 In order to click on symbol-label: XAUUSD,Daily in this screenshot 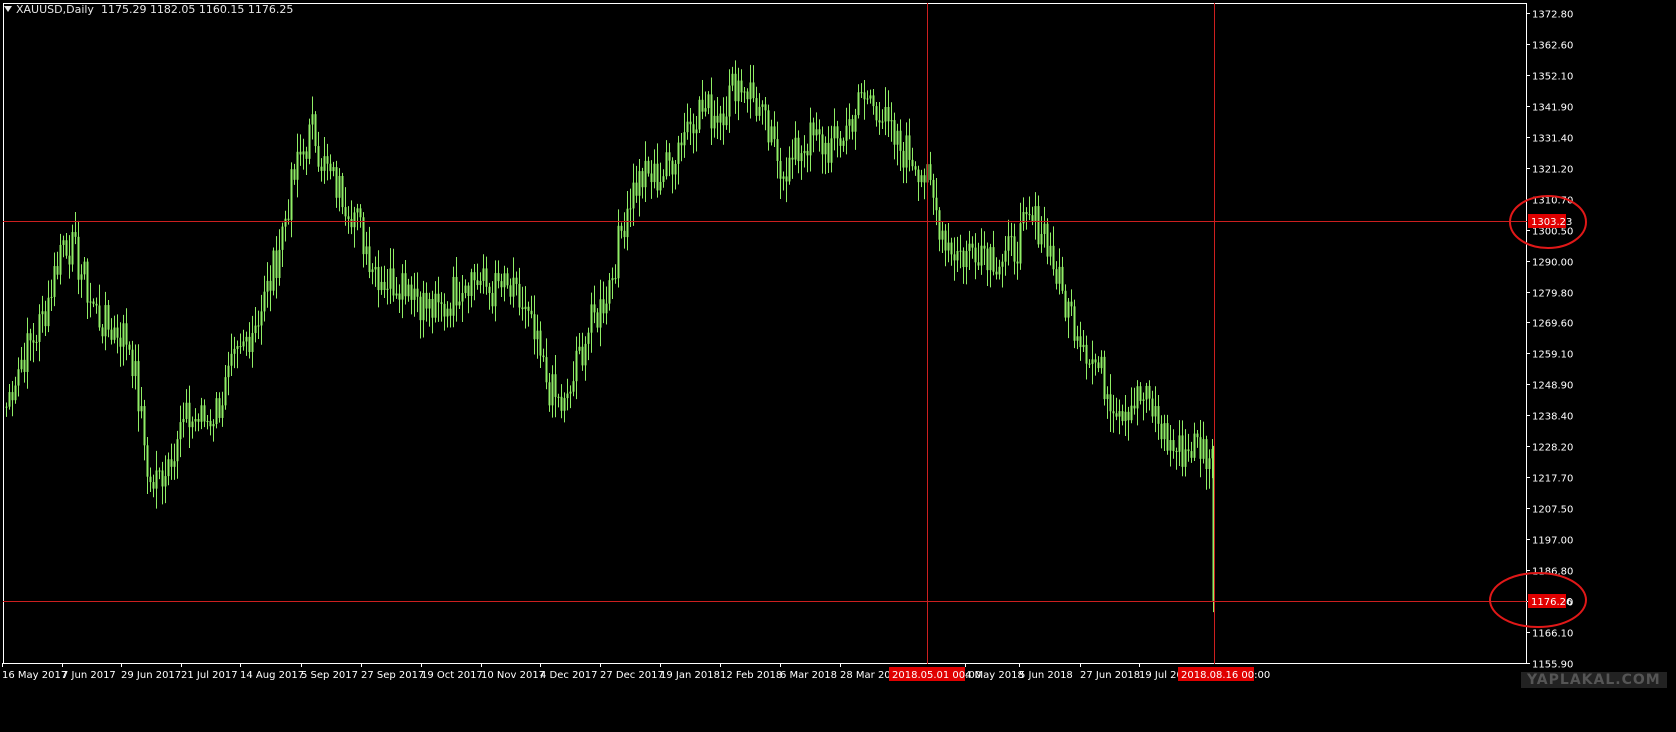, I will do `click(55, 9)`.